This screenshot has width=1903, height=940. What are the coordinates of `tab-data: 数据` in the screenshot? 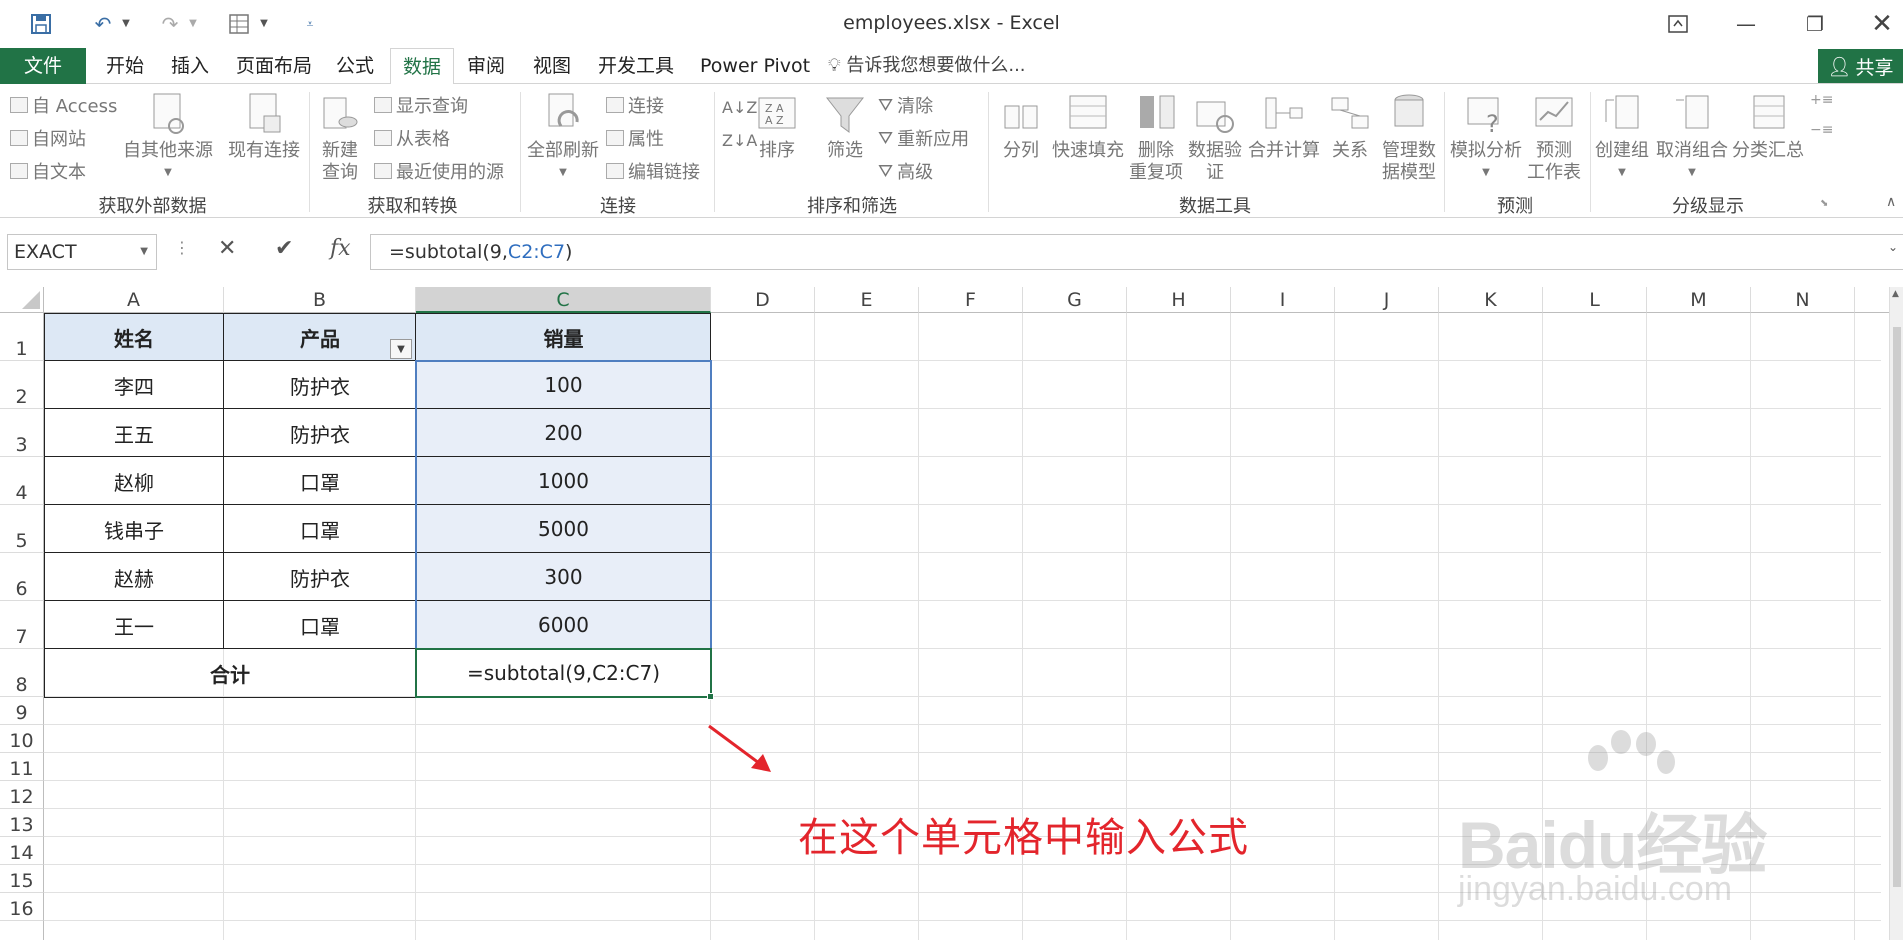 It's located at (422, 66).